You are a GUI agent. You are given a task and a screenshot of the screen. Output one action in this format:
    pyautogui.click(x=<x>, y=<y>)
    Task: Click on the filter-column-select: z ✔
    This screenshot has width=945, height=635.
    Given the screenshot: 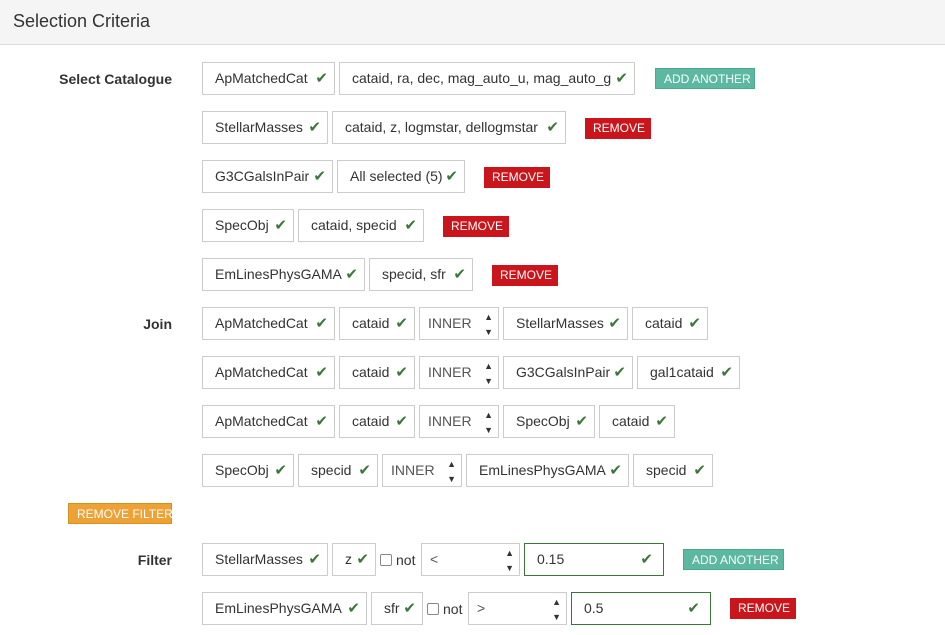 What is the action you would take?
    pyautogui.click(x=354, y=559)
    